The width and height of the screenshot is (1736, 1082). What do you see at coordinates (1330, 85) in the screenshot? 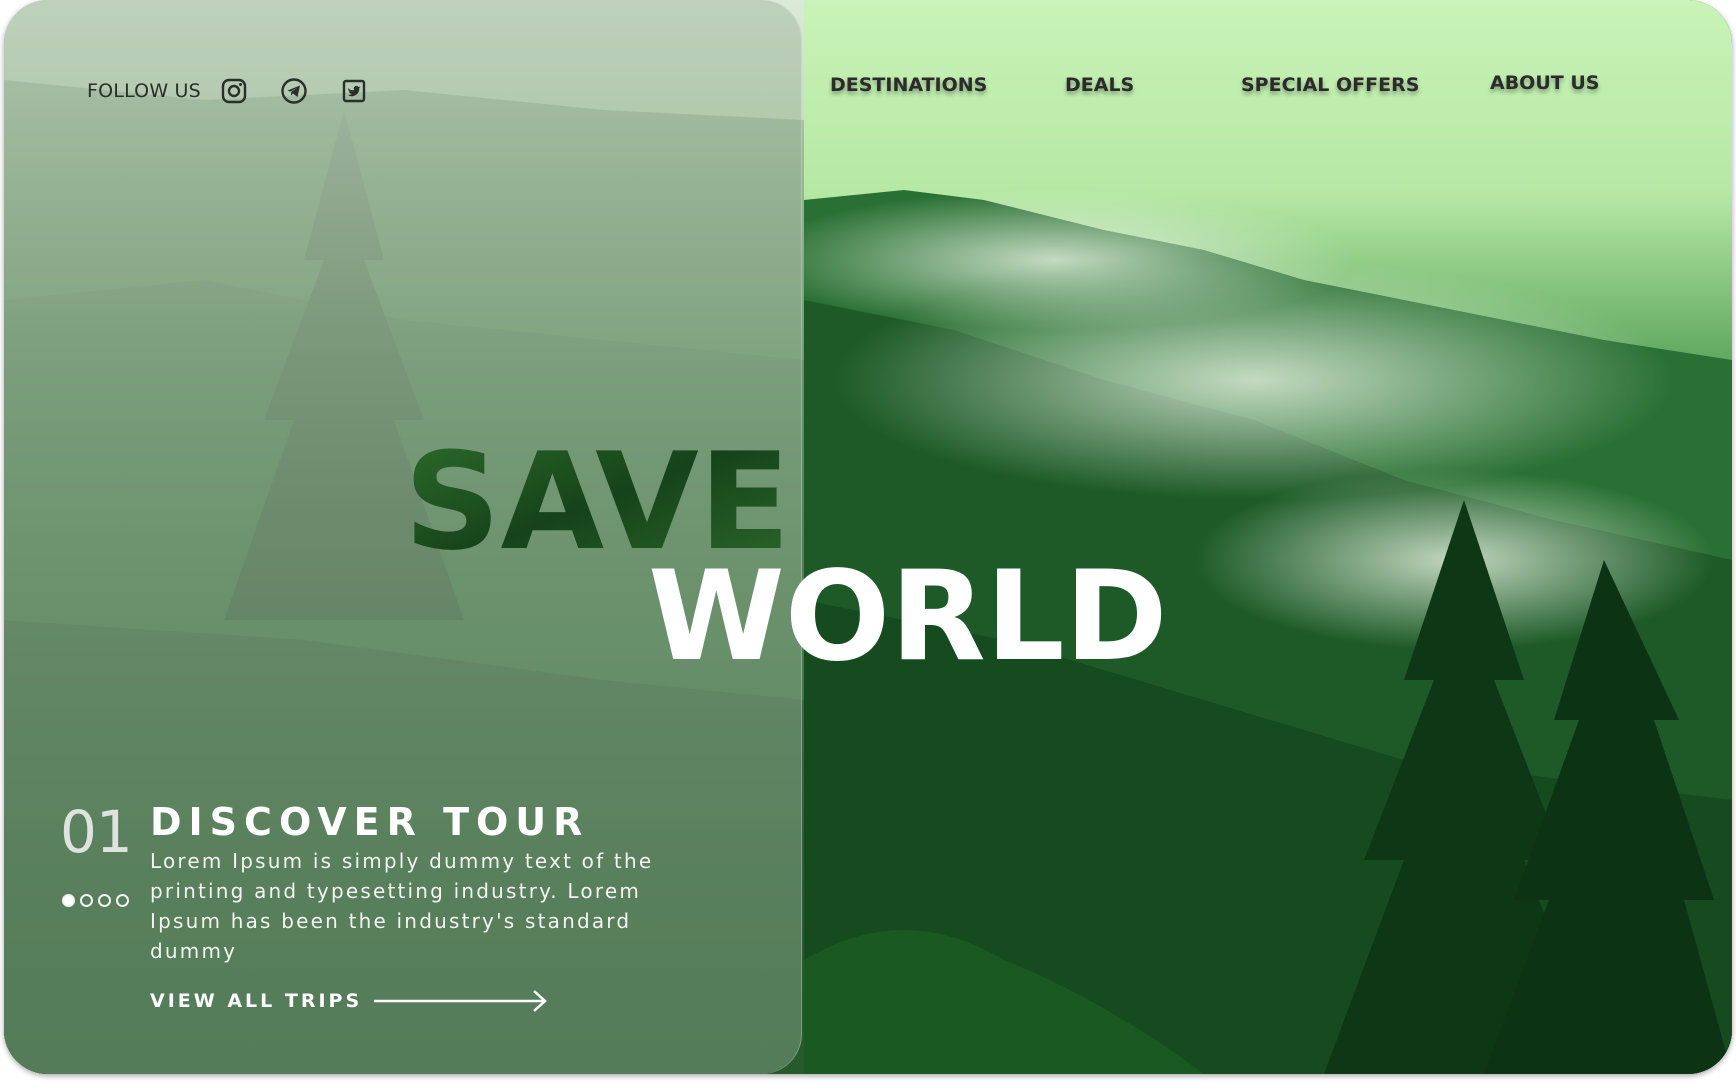
I see `nav-item-special-offers: SPECIAL OFFERS` at bounding box center [1330, 85].